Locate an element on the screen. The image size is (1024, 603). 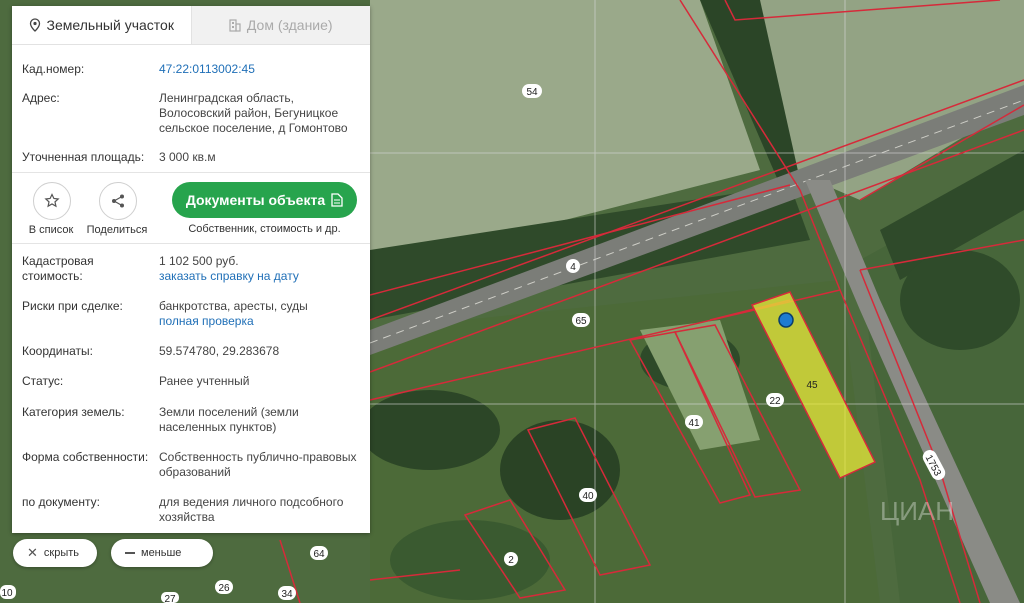
documents-button-label: Документы объекта is located at coordinates (255, 200).